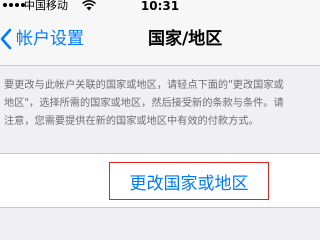  What do you see at coordinates (50, 39) in the screenshot?
I see `back-button-label: 帐户设置` at bounding box center [50, 39].